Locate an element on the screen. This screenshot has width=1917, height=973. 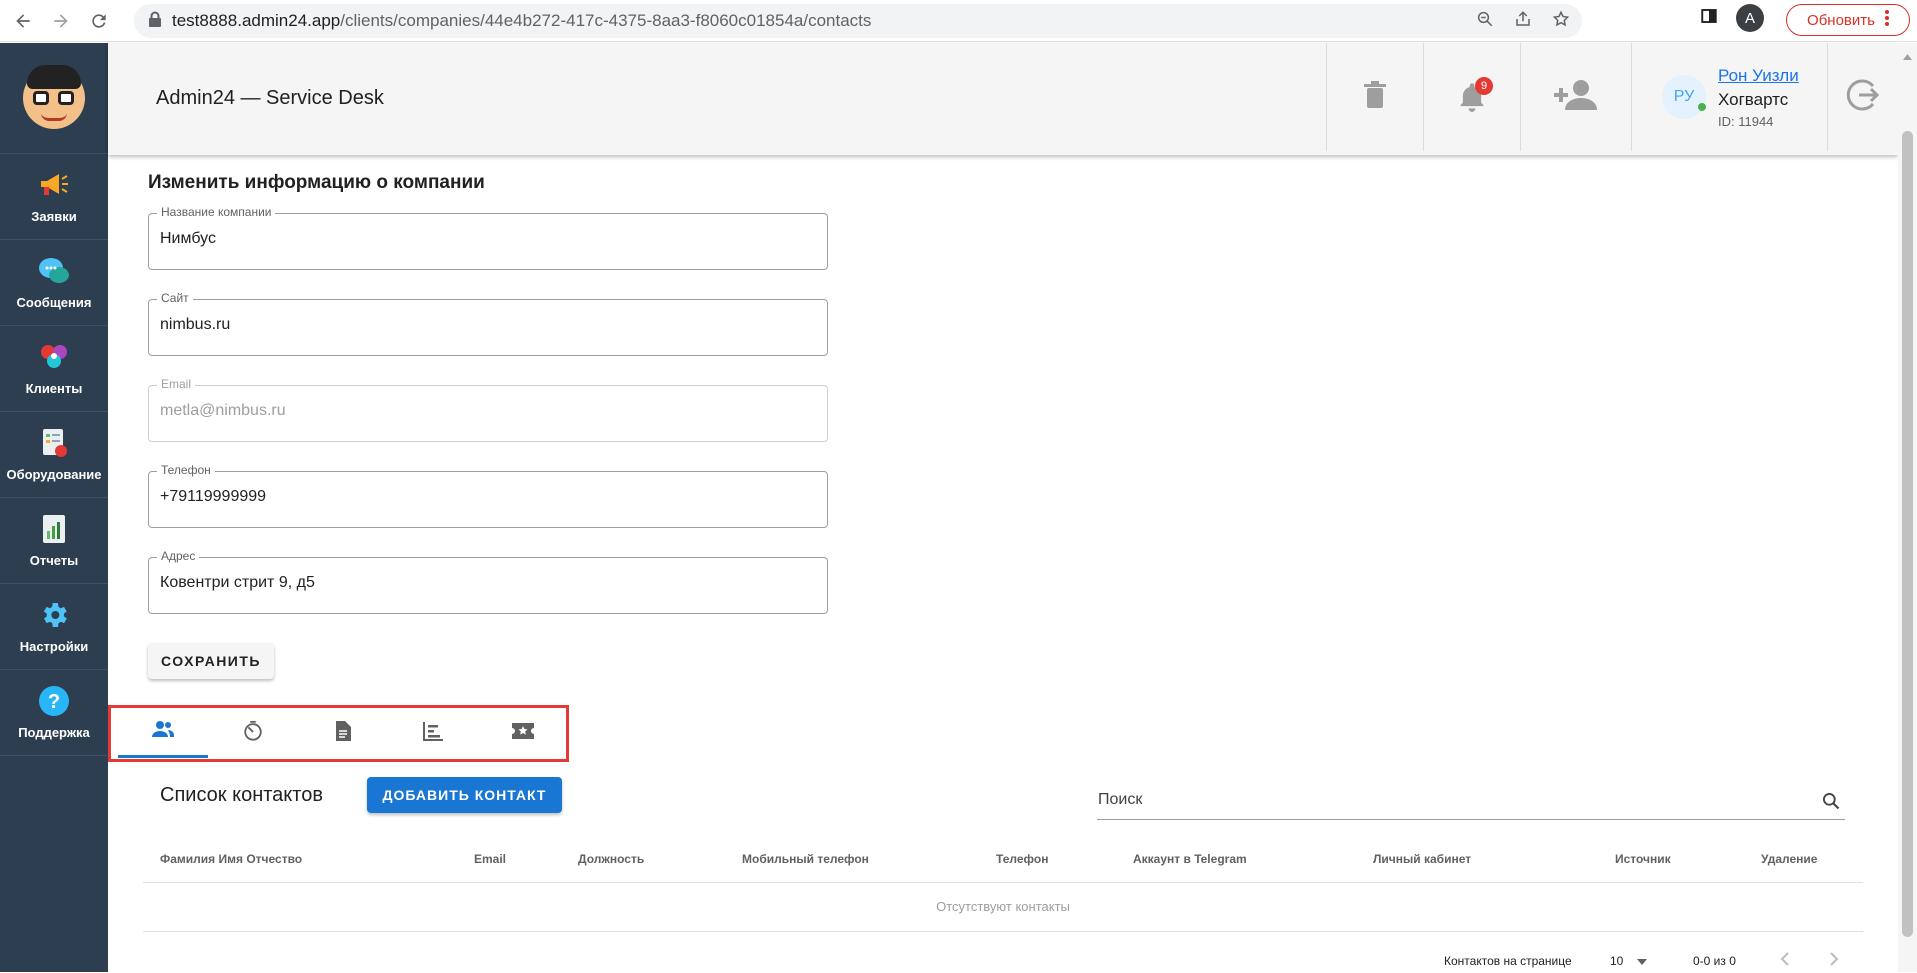
trash-icon is located at coordinates (1375, 97).